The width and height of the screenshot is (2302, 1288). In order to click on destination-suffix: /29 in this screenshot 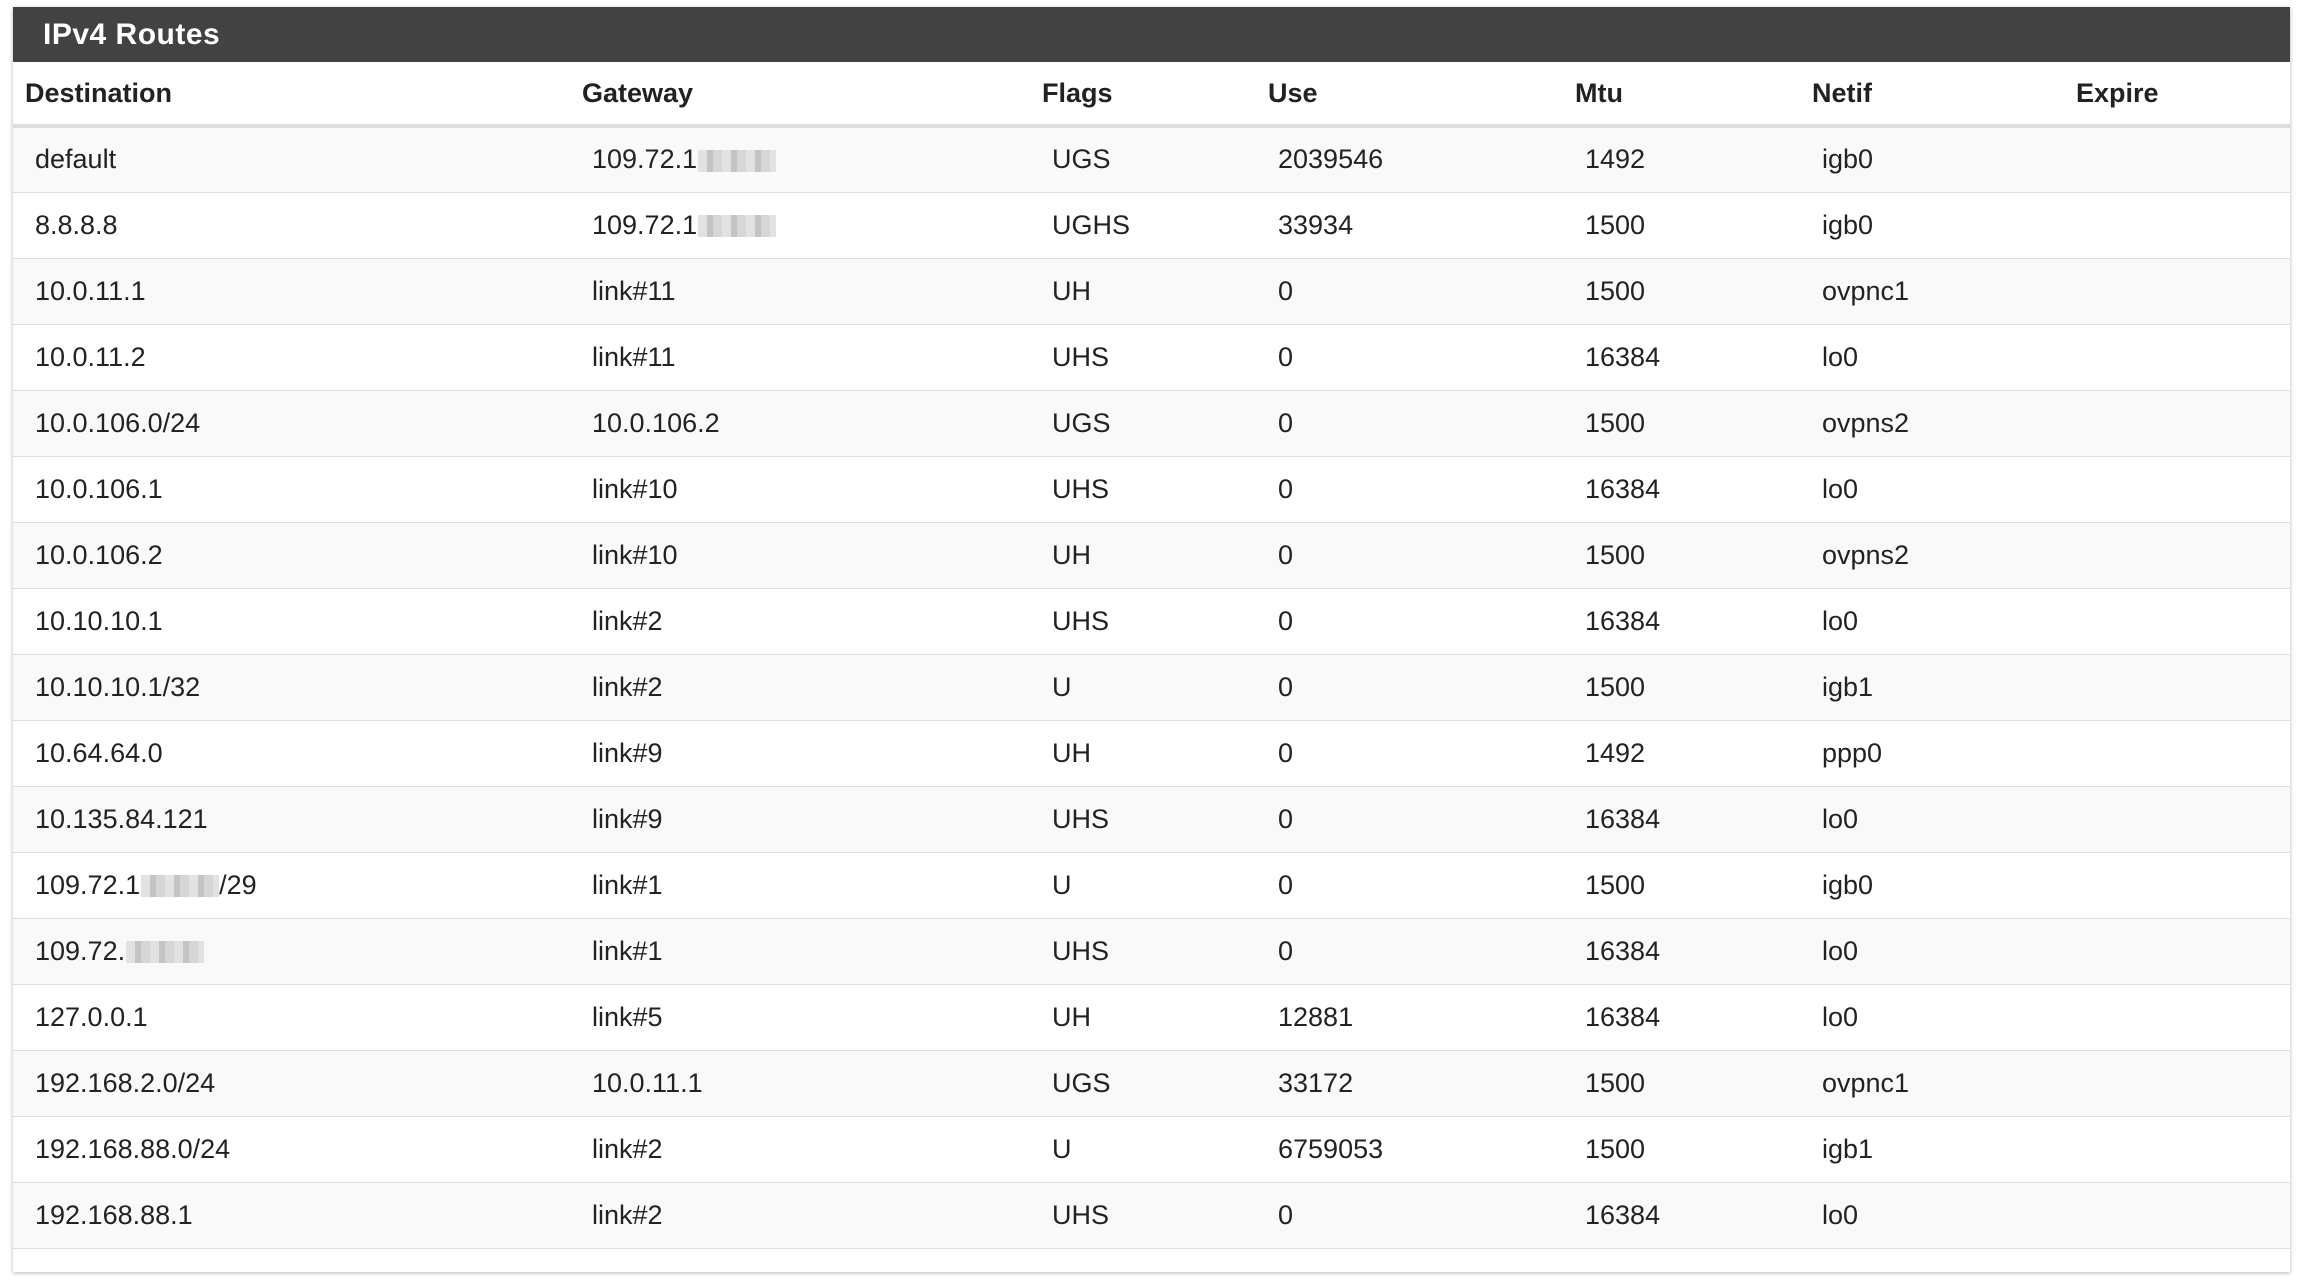, I will do `click(238, 884)`.